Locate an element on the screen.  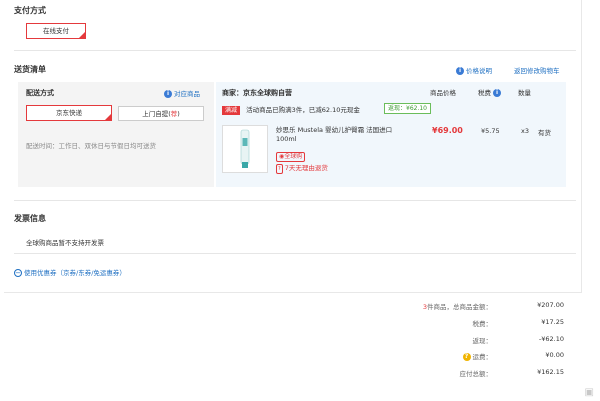
product-name-line2: 100ml is located at coordinates (286, 139).